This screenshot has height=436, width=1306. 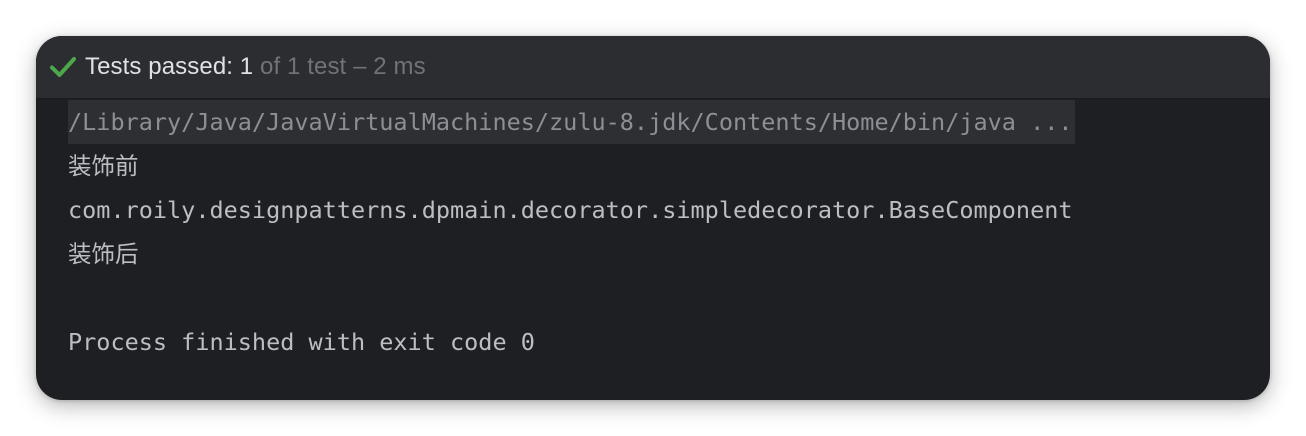 What do you see at coordinates (103, 166) in the screenshot?
I see `console-line: 装饰前` at bounding box center [103, 166].